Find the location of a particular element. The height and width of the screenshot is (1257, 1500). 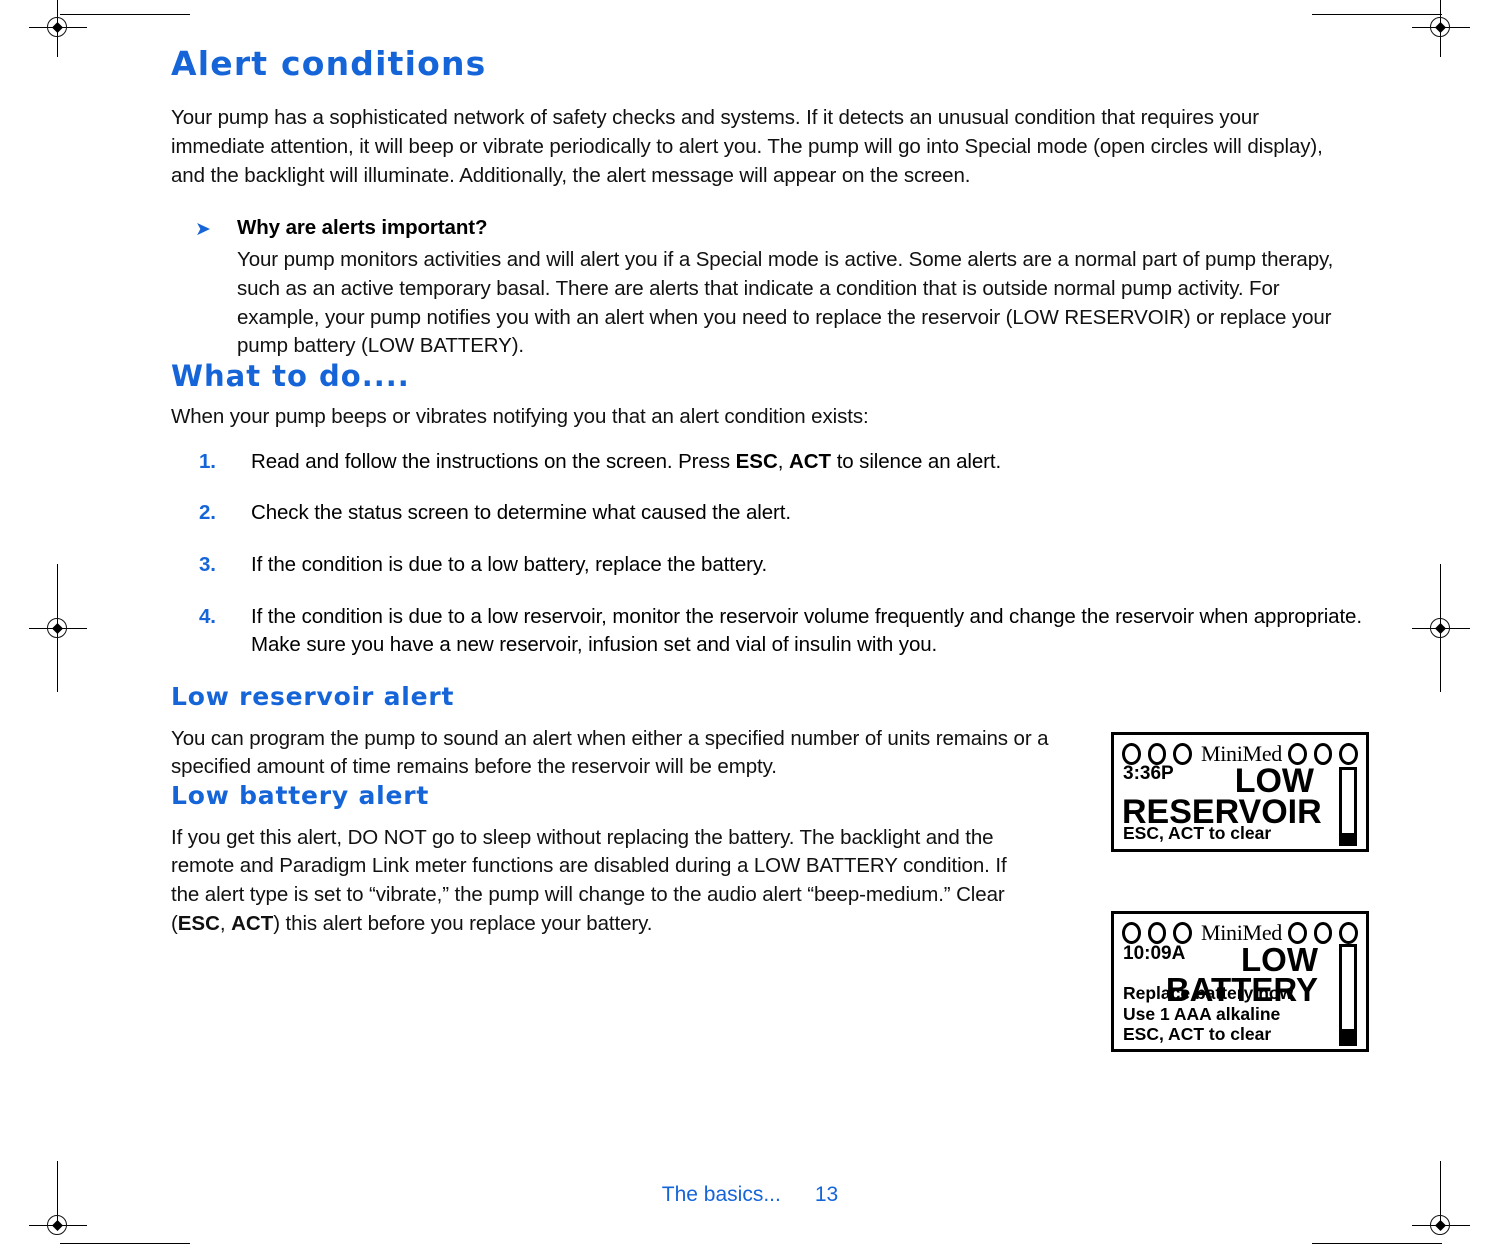

step-number: 1. is located at coordinates (207, 461).